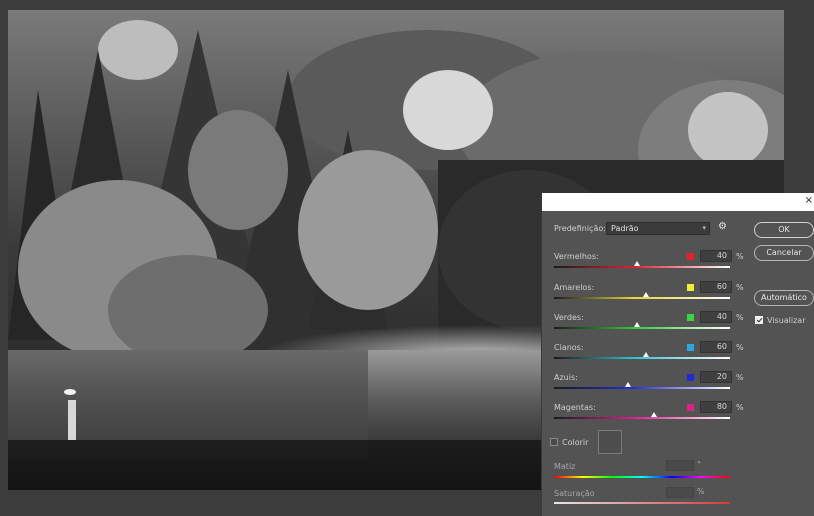  What do you see at coordinates (716, 377) in the screenshot?
I see `blues-value-input: 20` at bounding box center [716, 377].